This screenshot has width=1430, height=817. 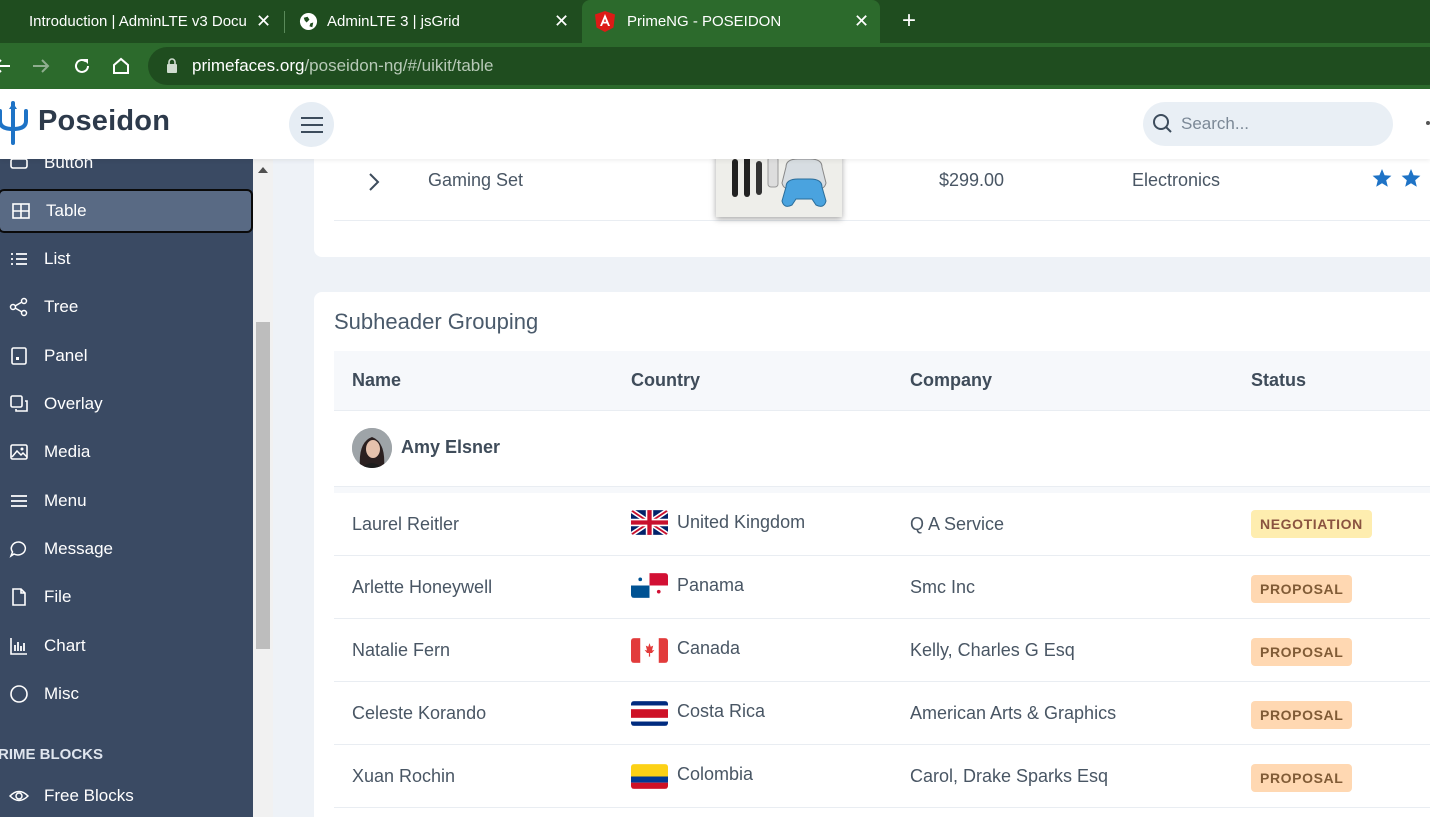 What do you see at coordinates (882, 449) in the screenshot?
I see `group-header-row: Amy Elsner` at bounding box center [882, 449].